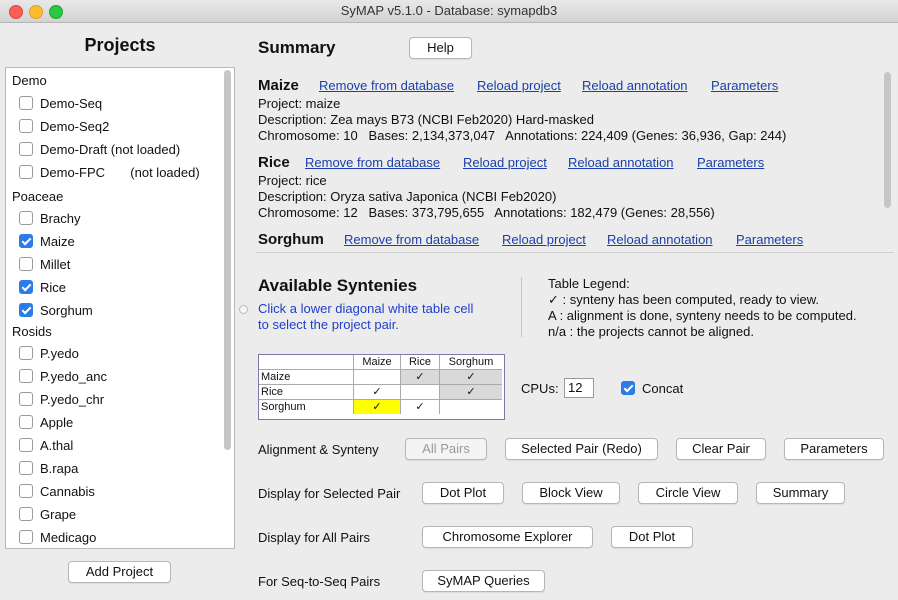 The height and width of the screenshot is (600, 898). What do you see at coordinates (274, 162) in the screenshot?
I see `project-name-rice: Rice` at bounding box center [274, 162].